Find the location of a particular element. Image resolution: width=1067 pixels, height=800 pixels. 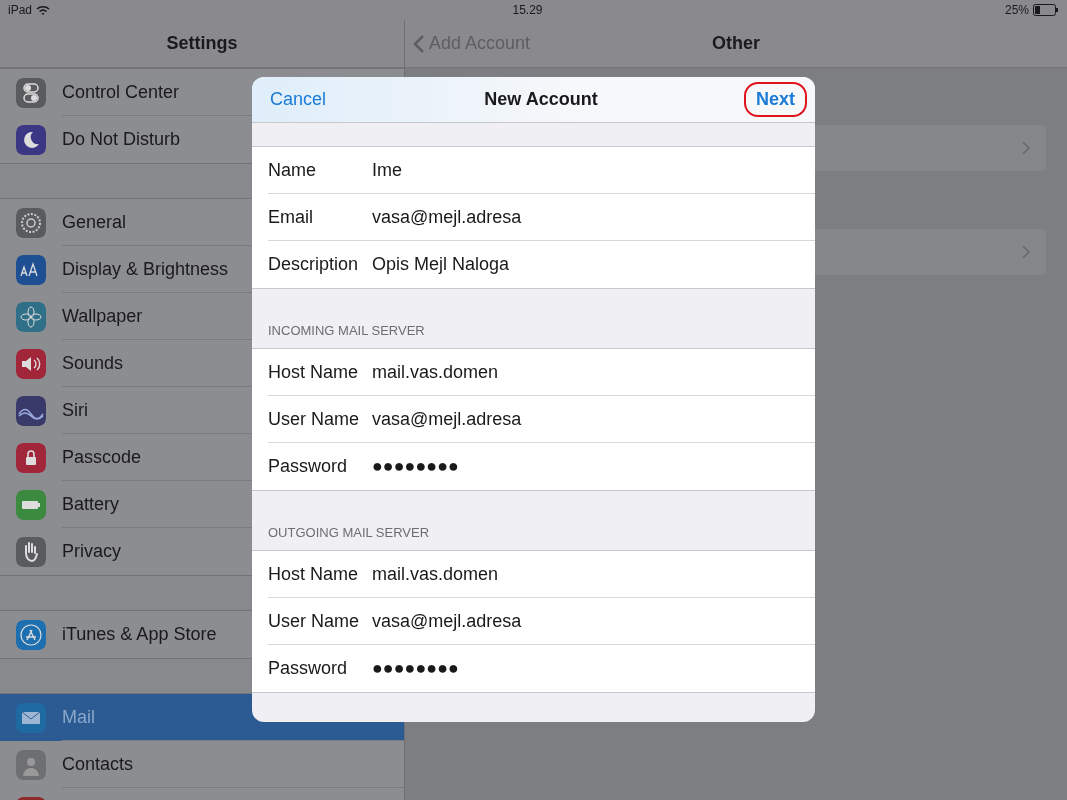

item-label: Mail is located at coordinates (78, 717).